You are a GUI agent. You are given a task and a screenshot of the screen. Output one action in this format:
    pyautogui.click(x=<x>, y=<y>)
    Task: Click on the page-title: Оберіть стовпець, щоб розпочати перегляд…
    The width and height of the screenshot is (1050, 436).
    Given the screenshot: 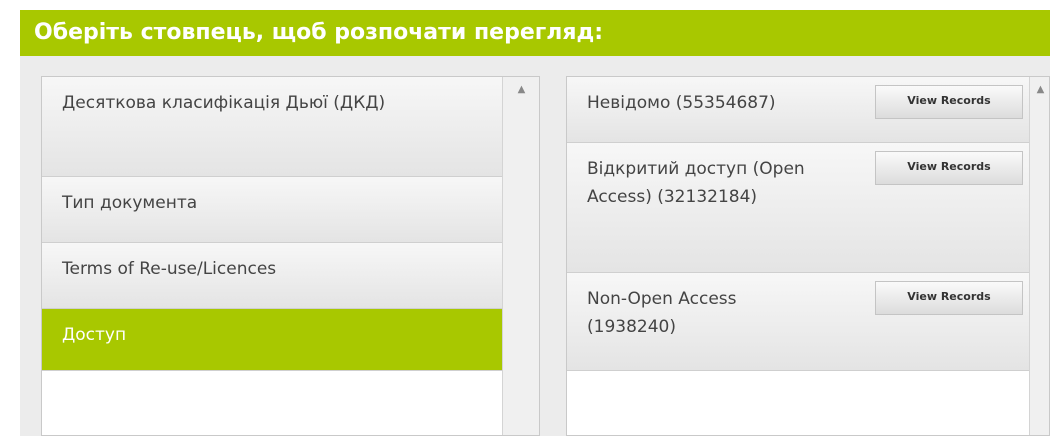 What is the action you would take?
    pyautogui.click(x=319, y=32)
    